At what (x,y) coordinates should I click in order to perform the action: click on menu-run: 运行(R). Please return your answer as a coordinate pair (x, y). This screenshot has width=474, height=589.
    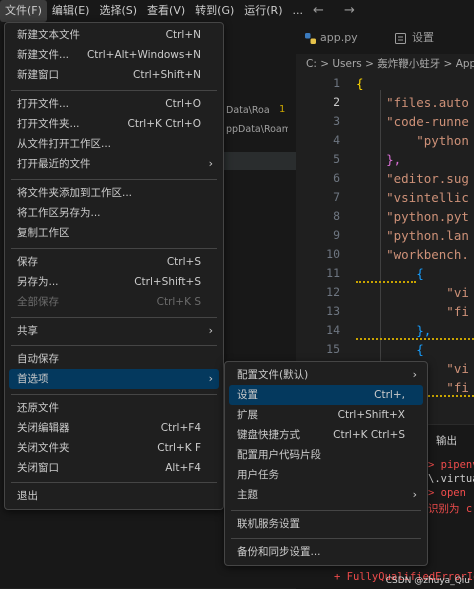
    Looking at the image, I should click on (263, 11).